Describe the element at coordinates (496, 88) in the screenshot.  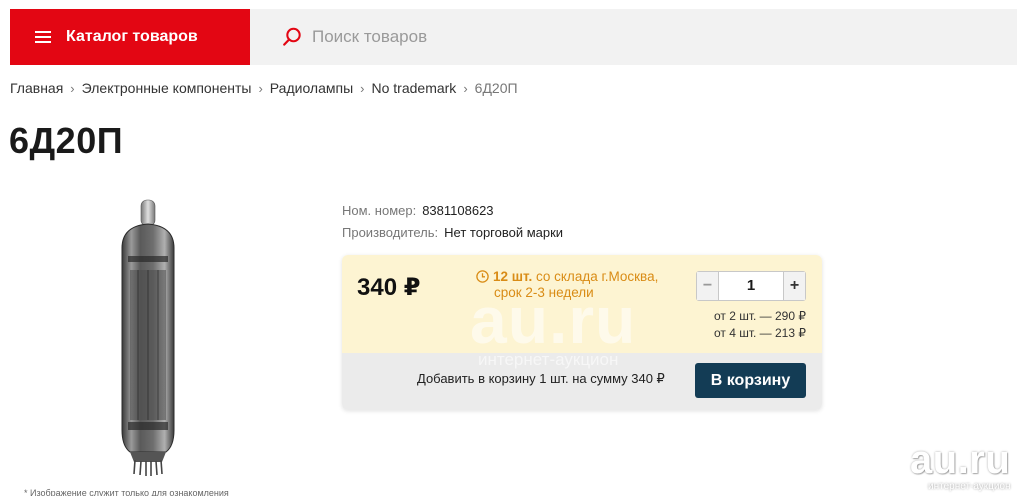
I see `breadcrumb-current: 6Д20П` at that location.